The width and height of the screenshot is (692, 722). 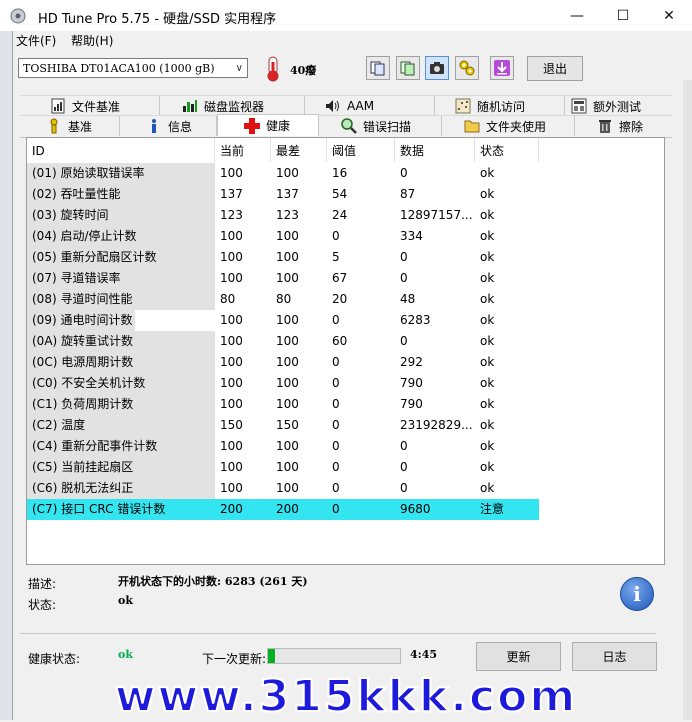 I want to click on table-row: (0A) 旋转重试计数 100 100 60 0 ok, so click(x=283, y=341).